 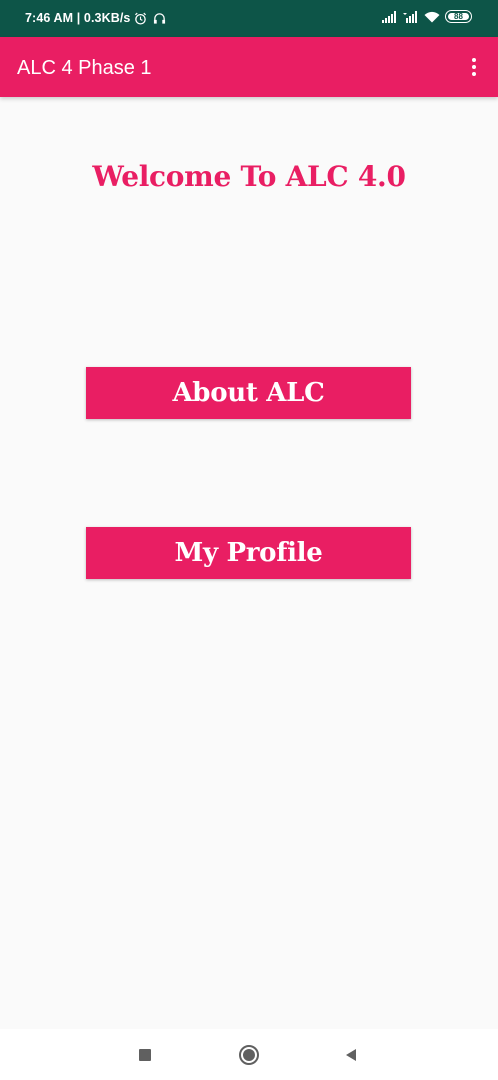 What do you see at coordinates (248, 393) in the screenshot?
I see `about-alc-button: About ALC` at bounding box center [248, 393].